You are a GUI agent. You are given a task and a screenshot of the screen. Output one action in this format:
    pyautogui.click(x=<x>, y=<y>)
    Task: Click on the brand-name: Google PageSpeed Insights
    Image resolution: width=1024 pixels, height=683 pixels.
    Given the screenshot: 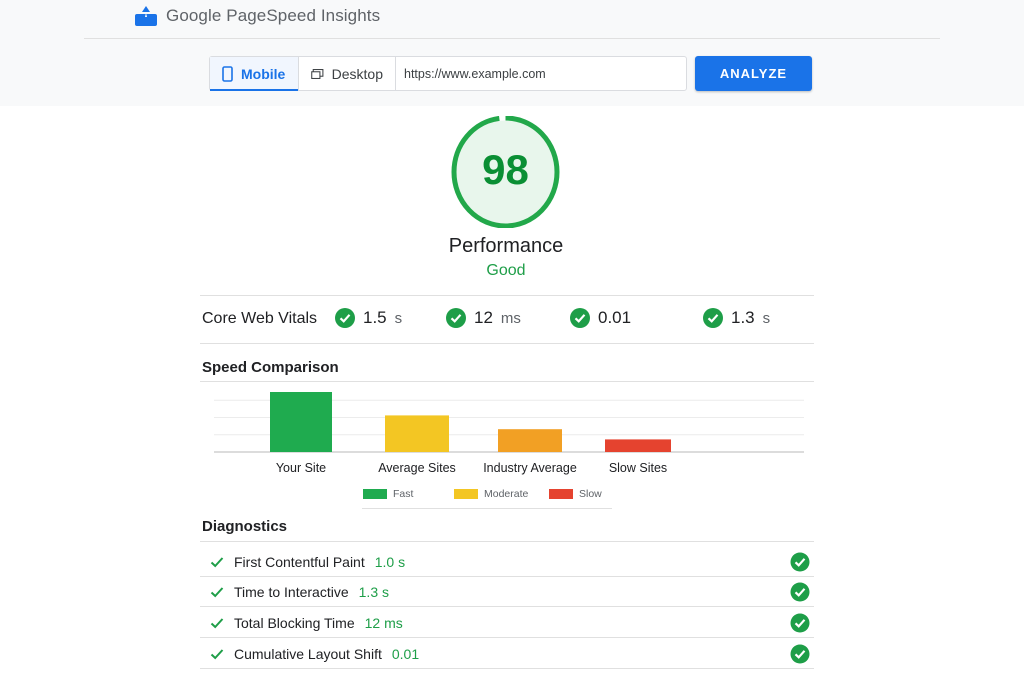 What is the action you would take?
    pyautogui.click(x=273, y=16)
    